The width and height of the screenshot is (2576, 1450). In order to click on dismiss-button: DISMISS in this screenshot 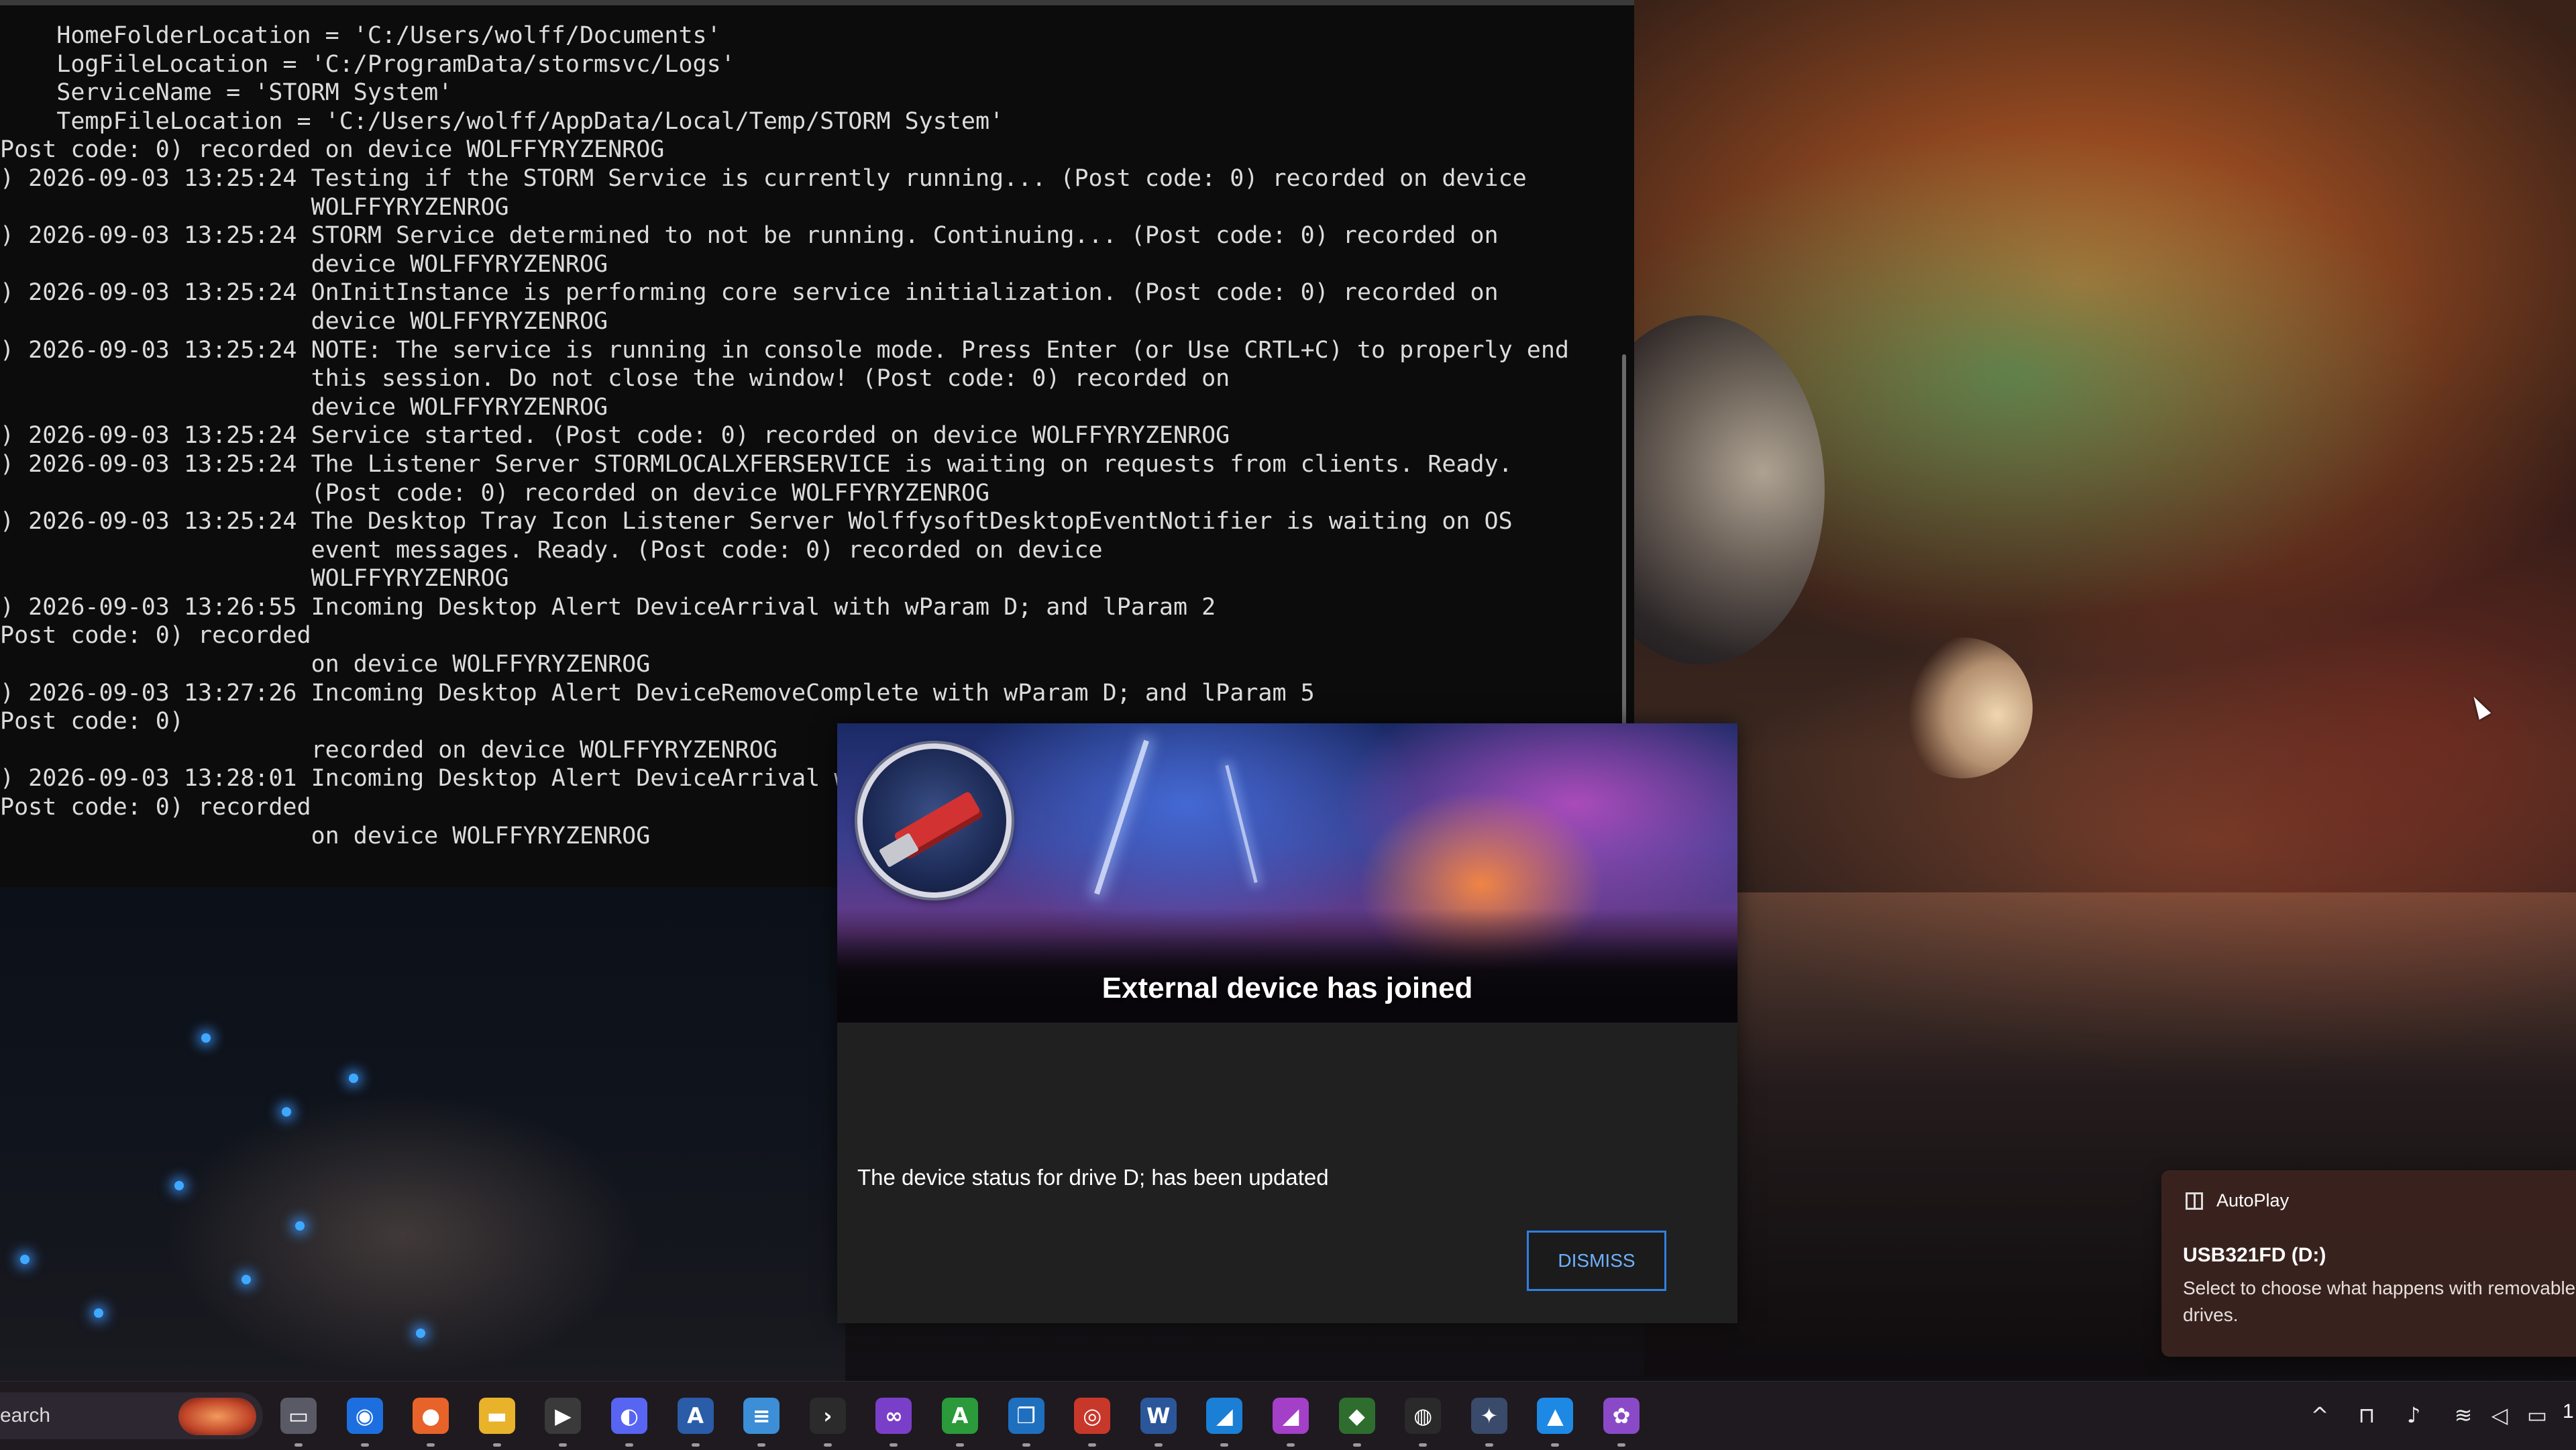, I will do `click(1596, 1261)`.